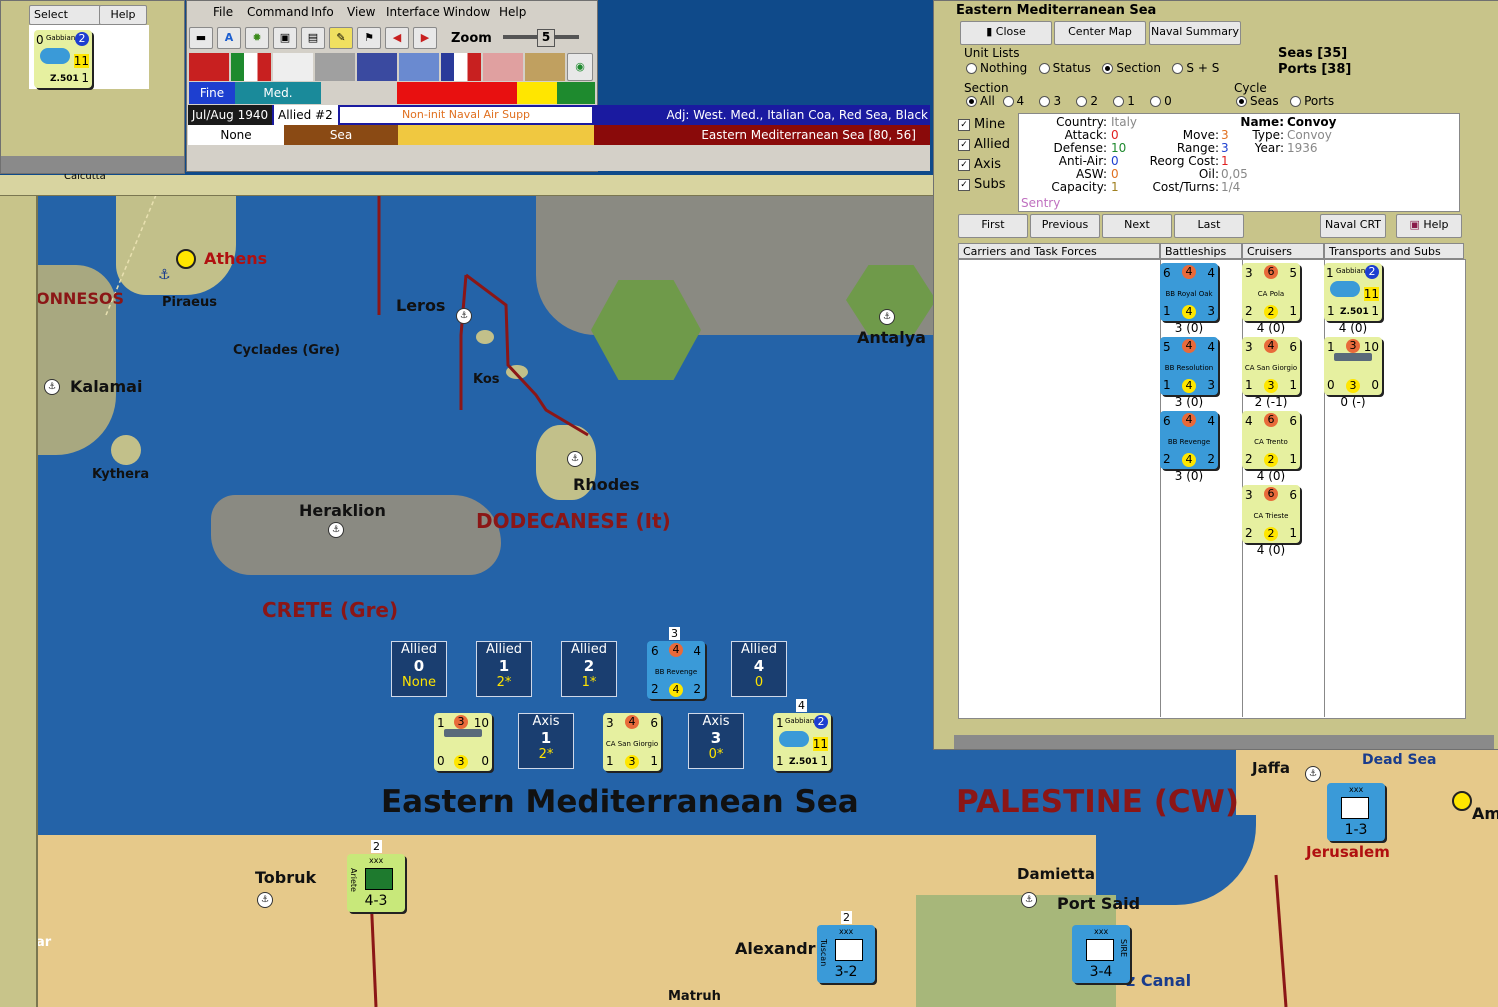  What do you see at coordinates (1285, 101) in the screenshot?
I see `cycle-group: Seas Ports` at bounding box center [1285, 101].